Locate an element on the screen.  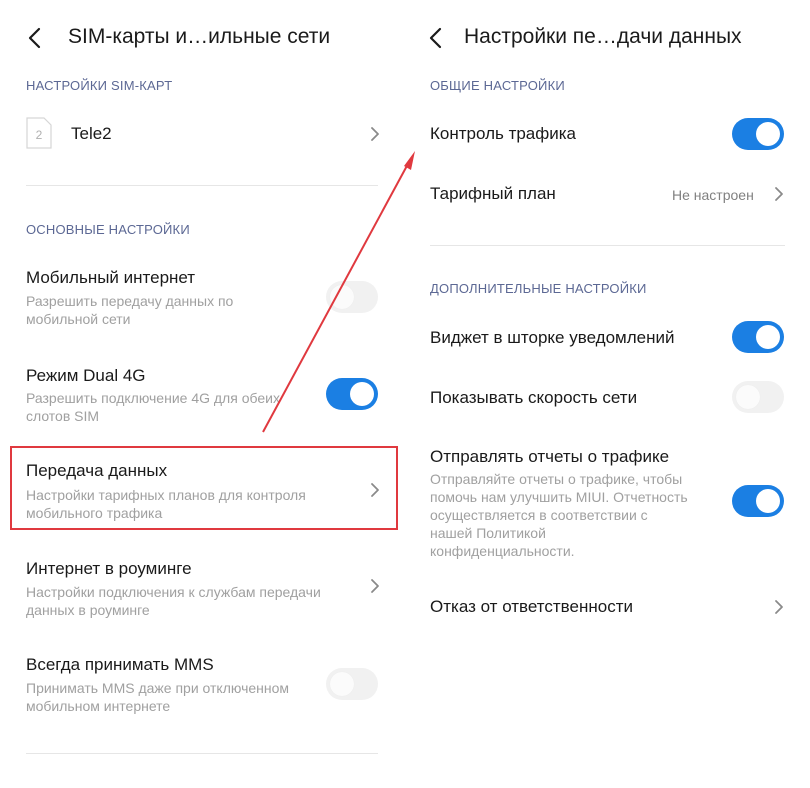
section-header-main: ОСНОВНЫЕ НАСТРОЙКИ is located at coordinates (108, 229).